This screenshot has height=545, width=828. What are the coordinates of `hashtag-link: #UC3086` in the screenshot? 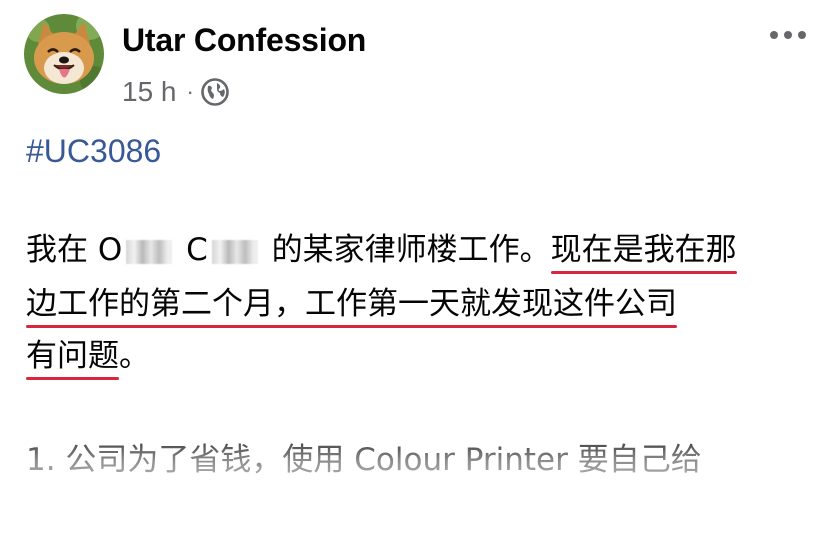 It's located at (93, 151).